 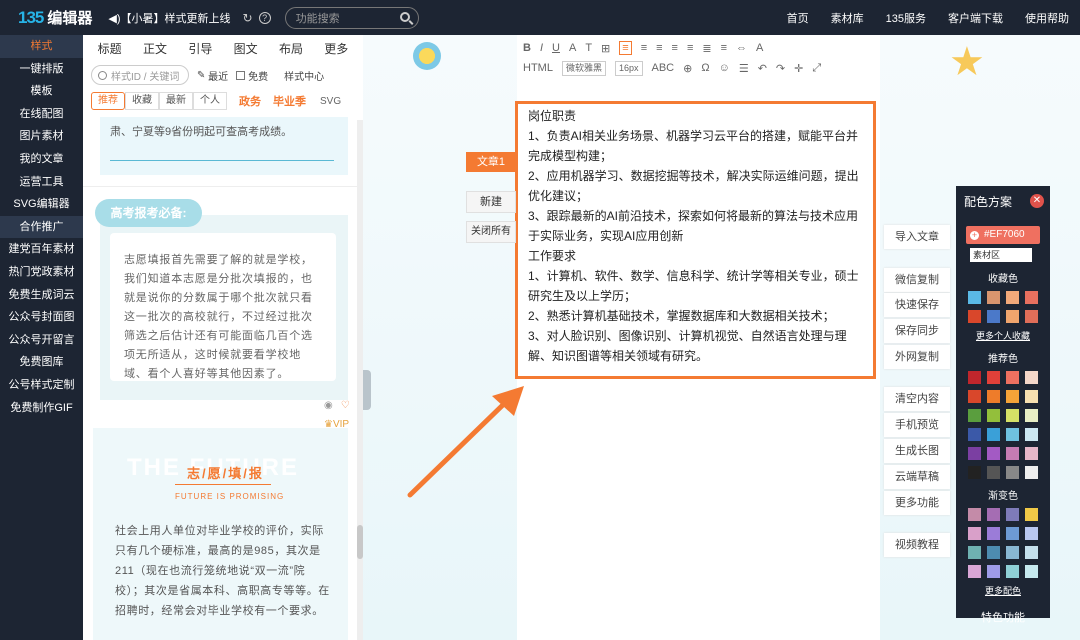 What do you see at coordinates (798, 18) in the screenshot?
I see `nav-home: 首页` at bounding box center [798, 18].